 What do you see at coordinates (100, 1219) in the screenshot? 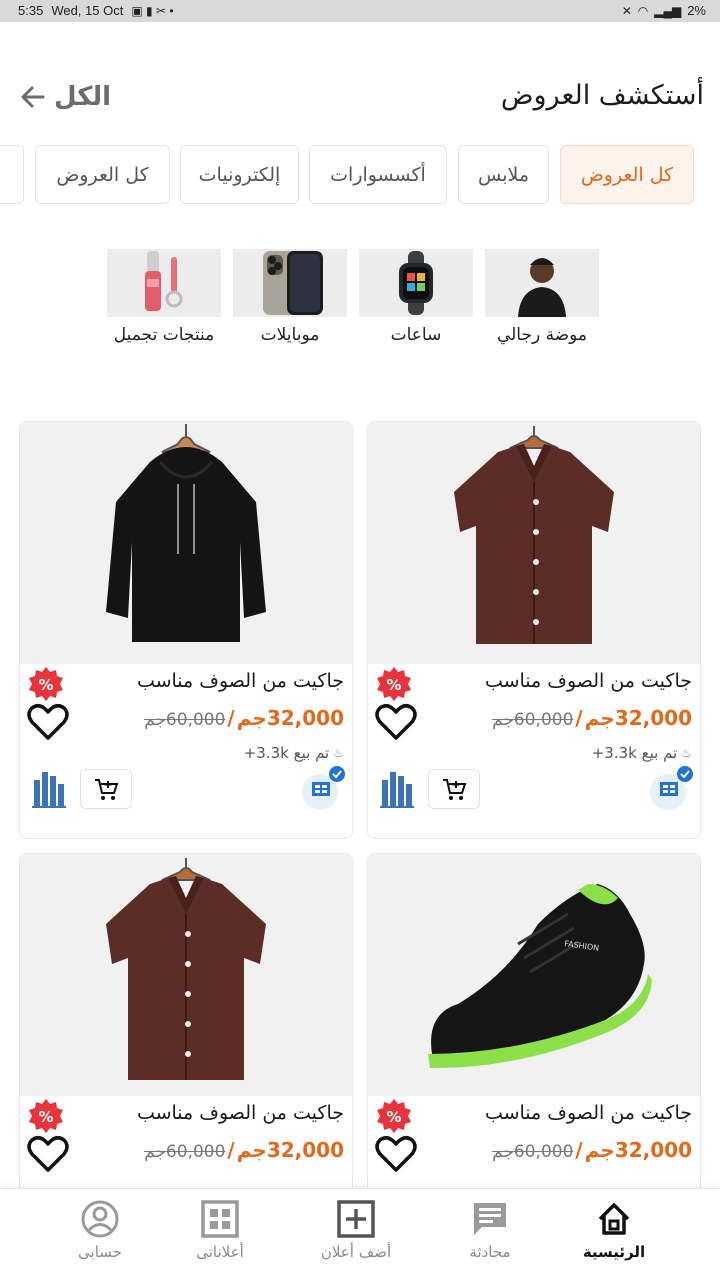
I see `account-icon` at bounding box center [100, 1219].